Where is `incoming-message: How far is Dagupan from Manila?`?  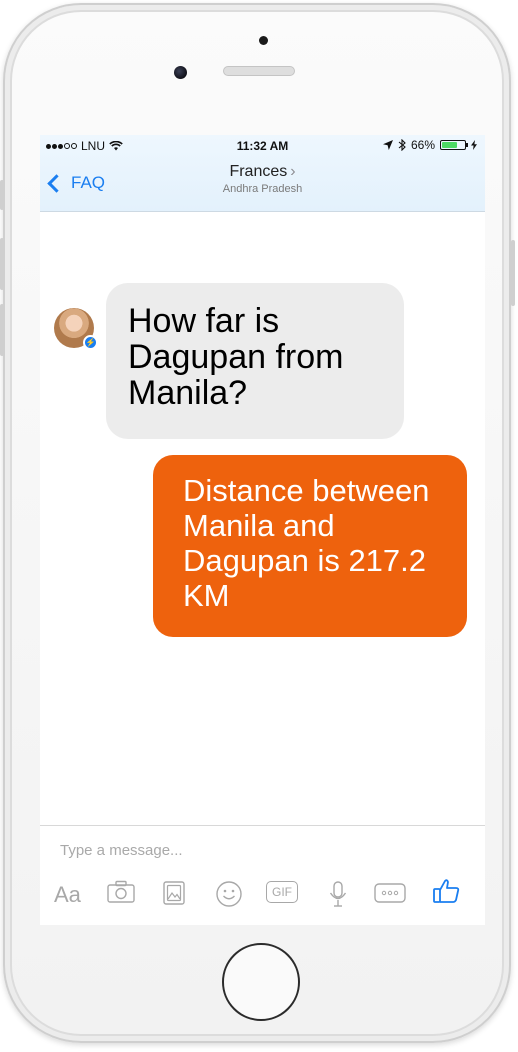 incoming-message: How far is Dagupan from Manila? is located at coordinates (255, 361).